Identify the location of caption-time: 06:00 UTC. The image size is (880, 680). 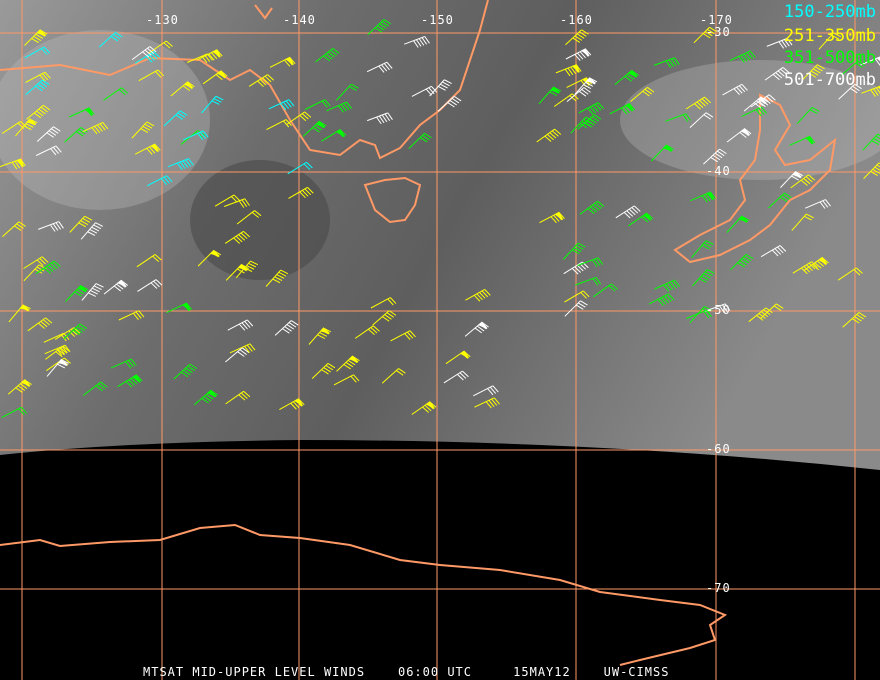
(435, 672).